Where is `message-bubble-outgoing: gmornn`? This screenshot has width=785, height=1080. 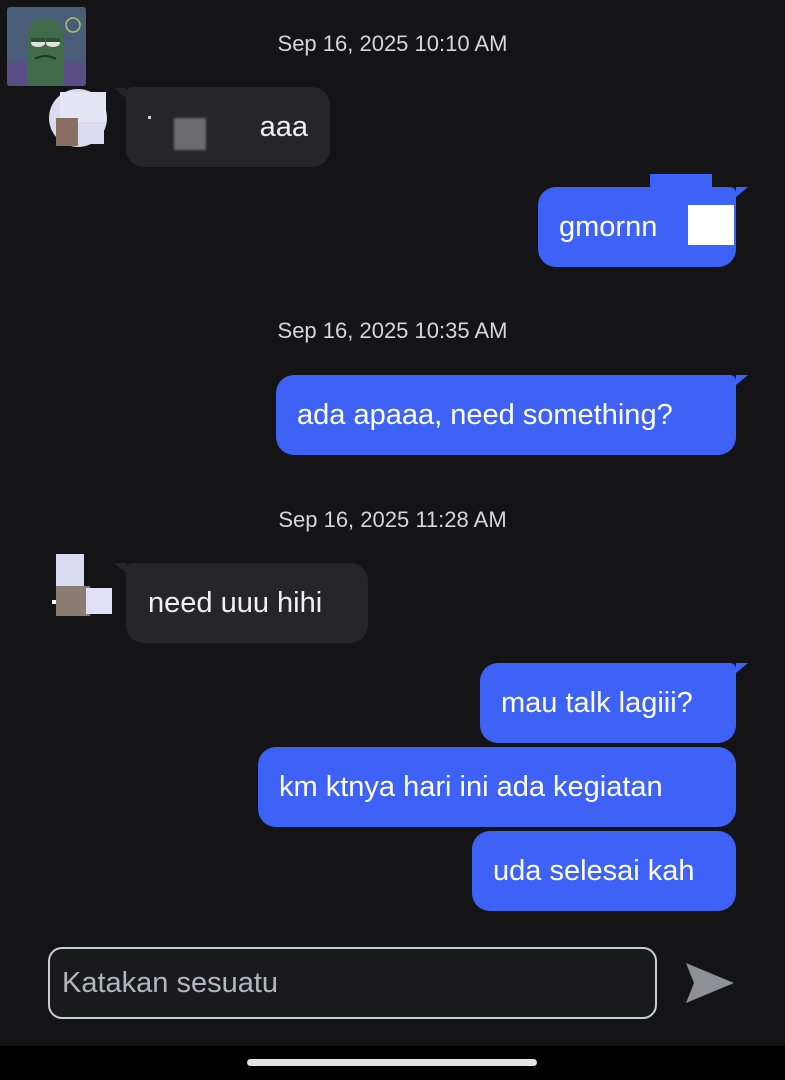 message-bubble-outgoing: gmornn is located at coordinates (637, 220).